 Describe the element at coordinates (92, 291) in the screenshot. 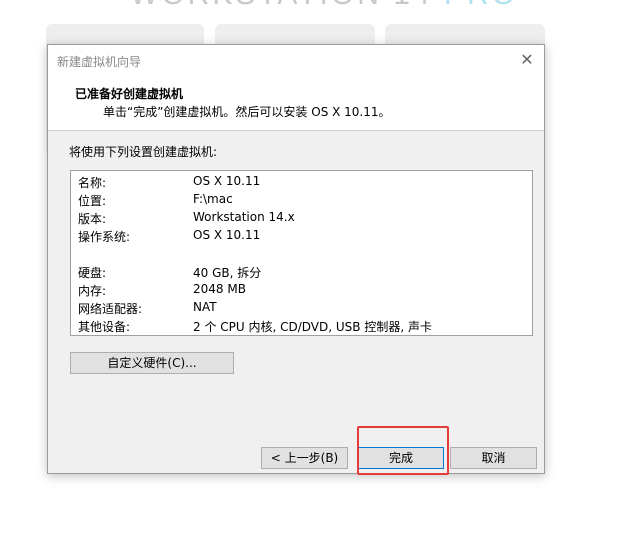

I see `summary-key: 内存:` at that location.